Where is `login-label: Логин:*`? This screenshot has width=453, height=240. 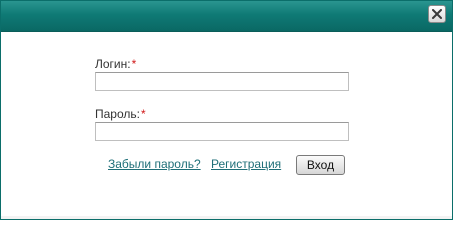
login-label: Логин:* is located at coordinates (115, 64).